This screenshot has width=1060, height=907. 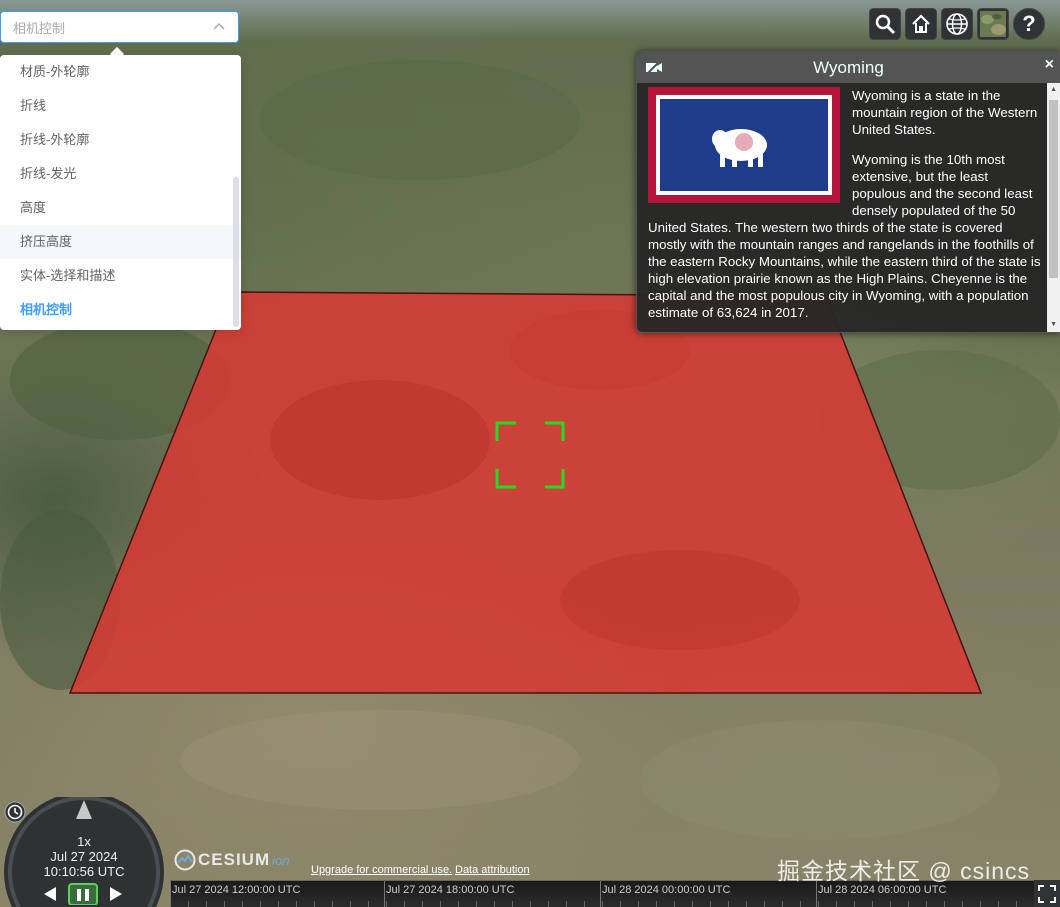 What do you see at coordinates (120, 276) in the screenshot?
I see `dropdown-option: 实体-选择和描述` at bounding box center [120, 276].